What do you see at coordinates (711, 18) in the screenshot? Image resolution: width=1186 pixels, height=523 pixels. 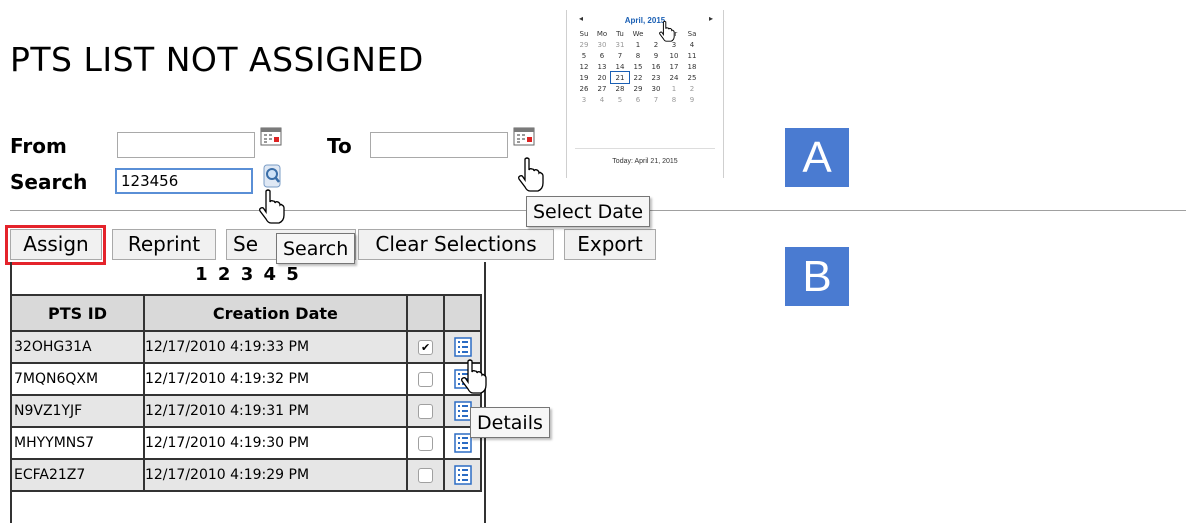 I see `calendar-next-month: ▸` at bounding box center [711, 18].